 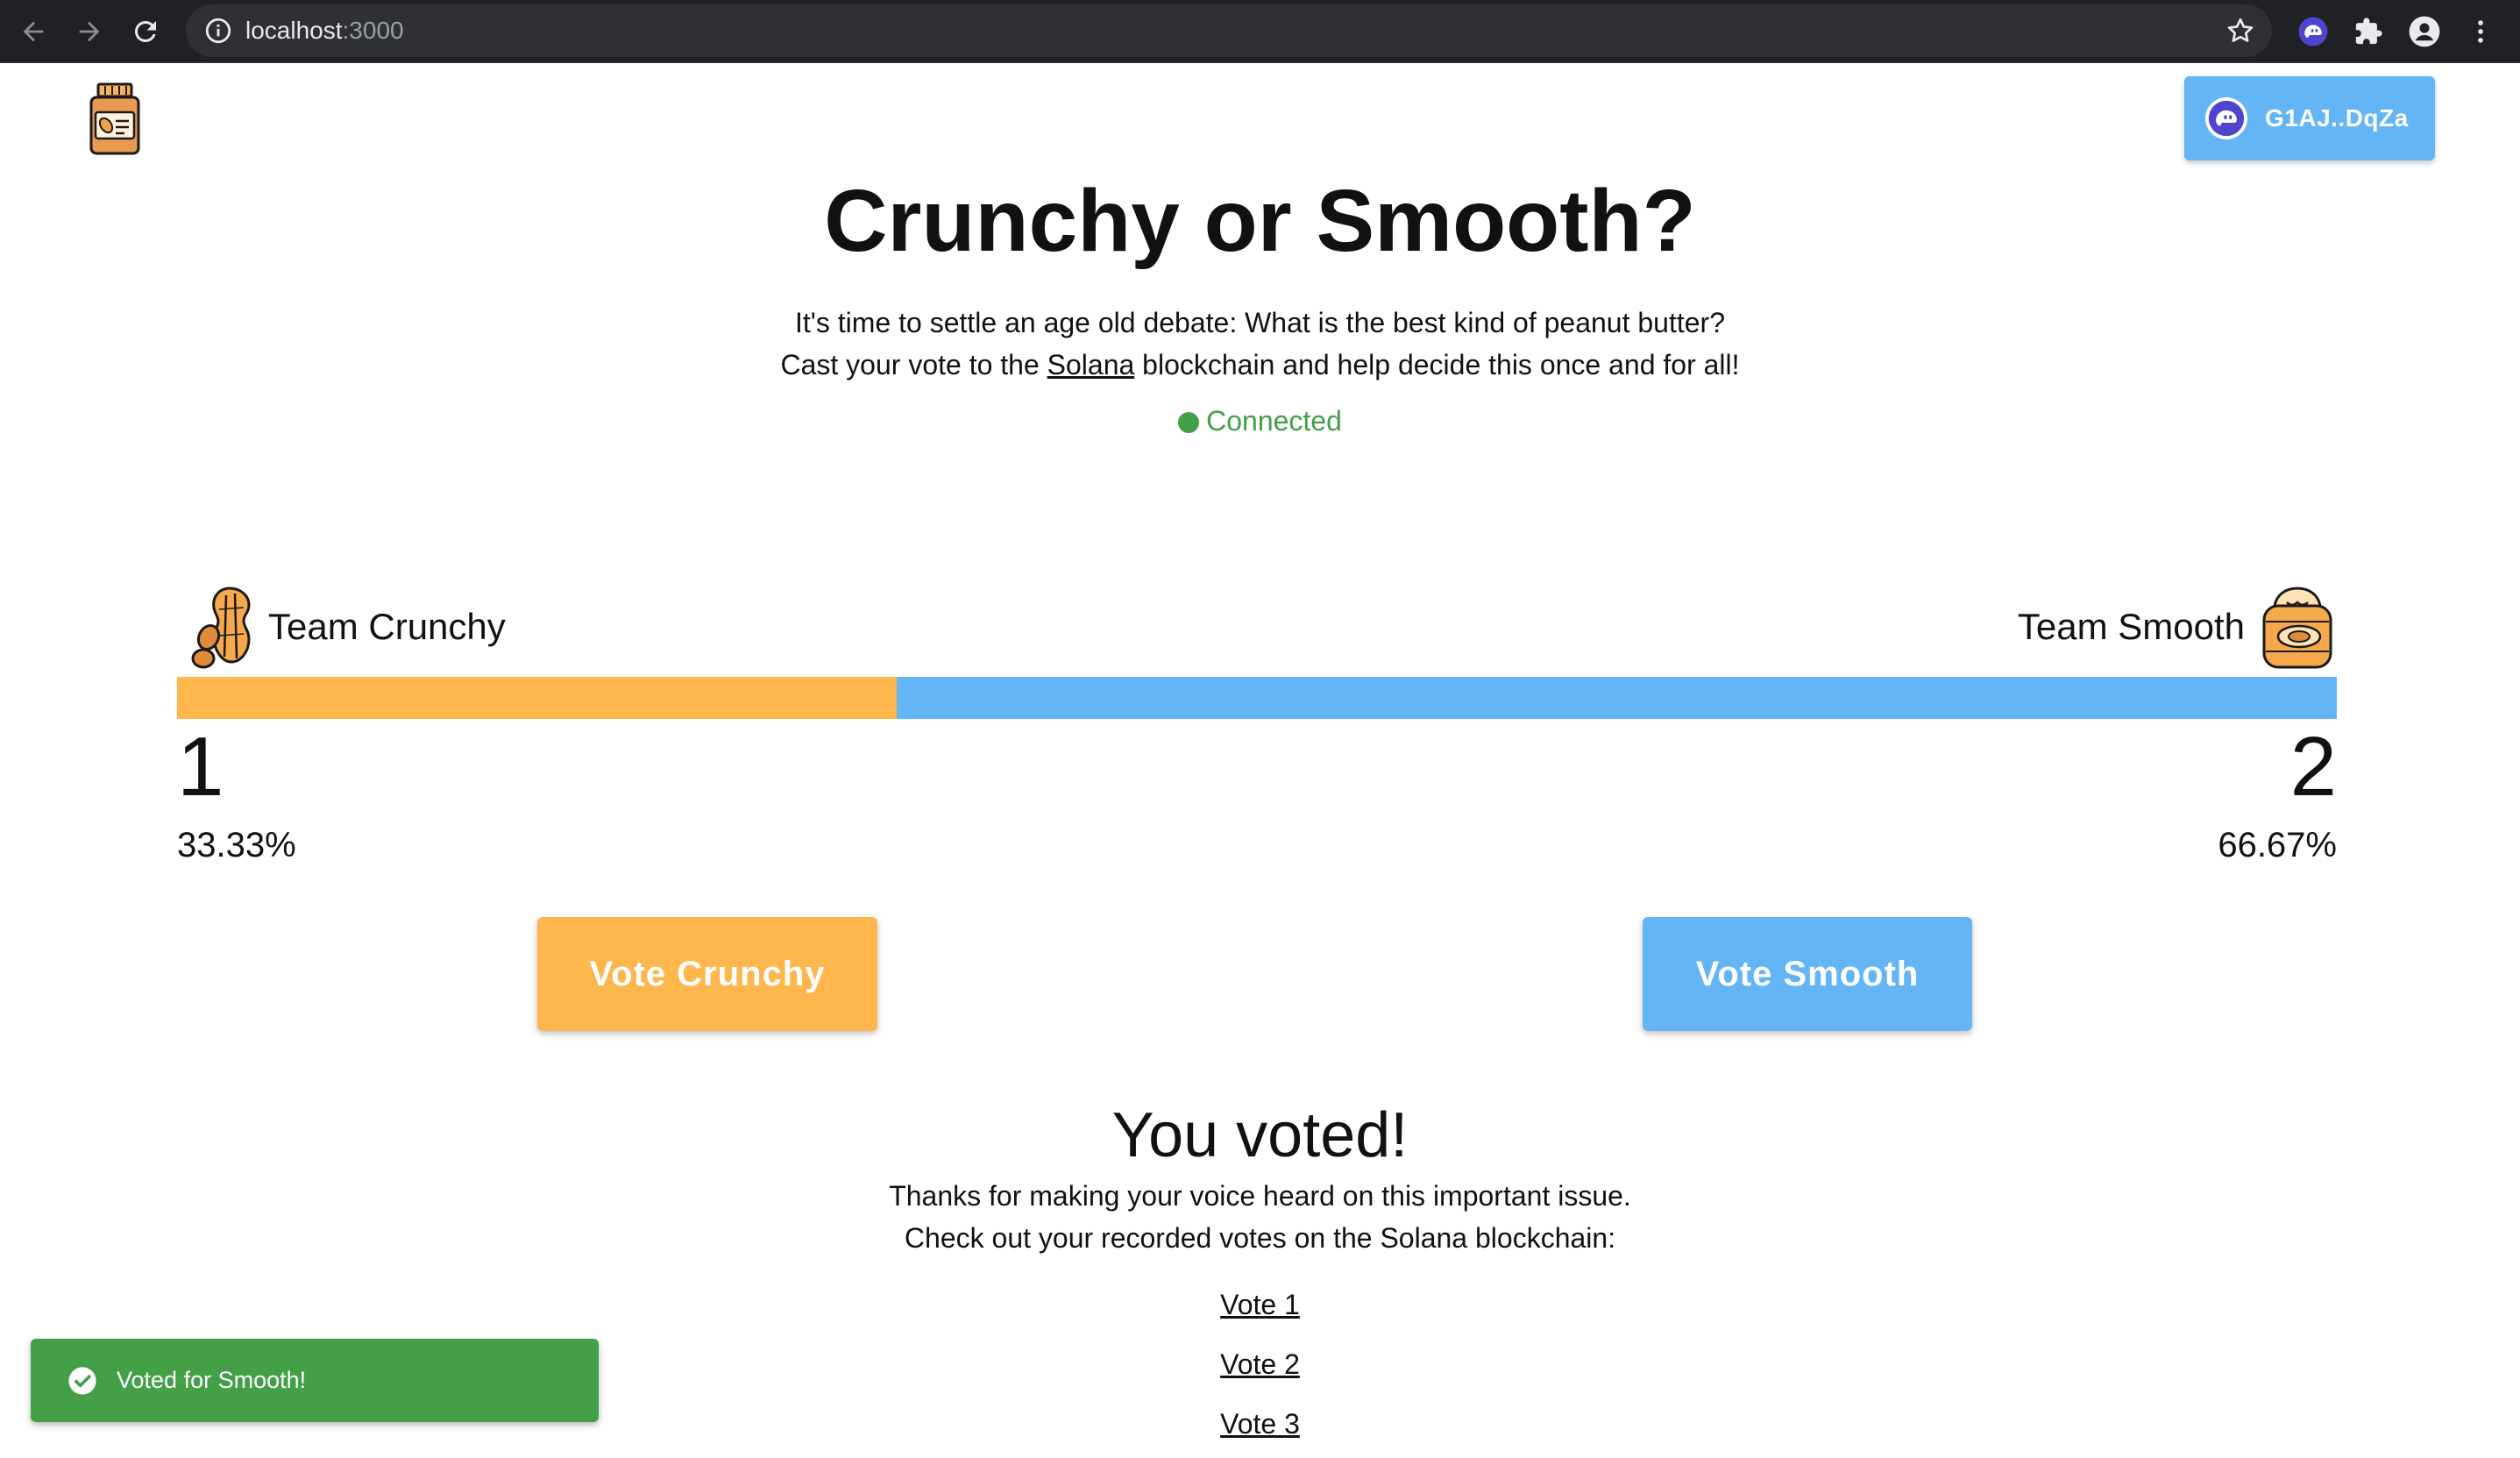 I want to click on extensions-button, so click(x=2368, y=31).